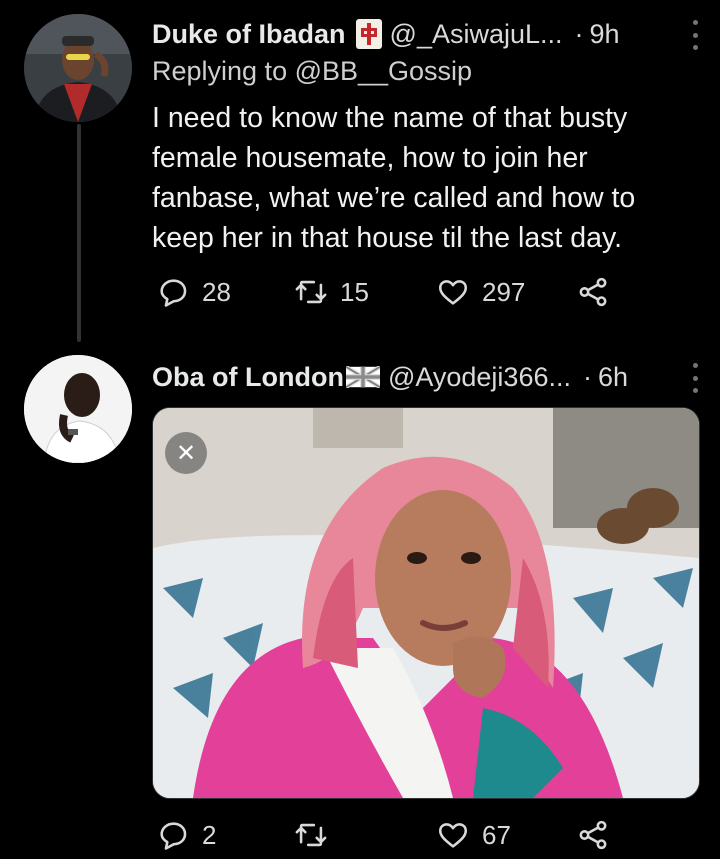  What do you see at coordinates (216, 291) in the screenshot?
I see `reply-count: 28` at bounding box center [216, 291].